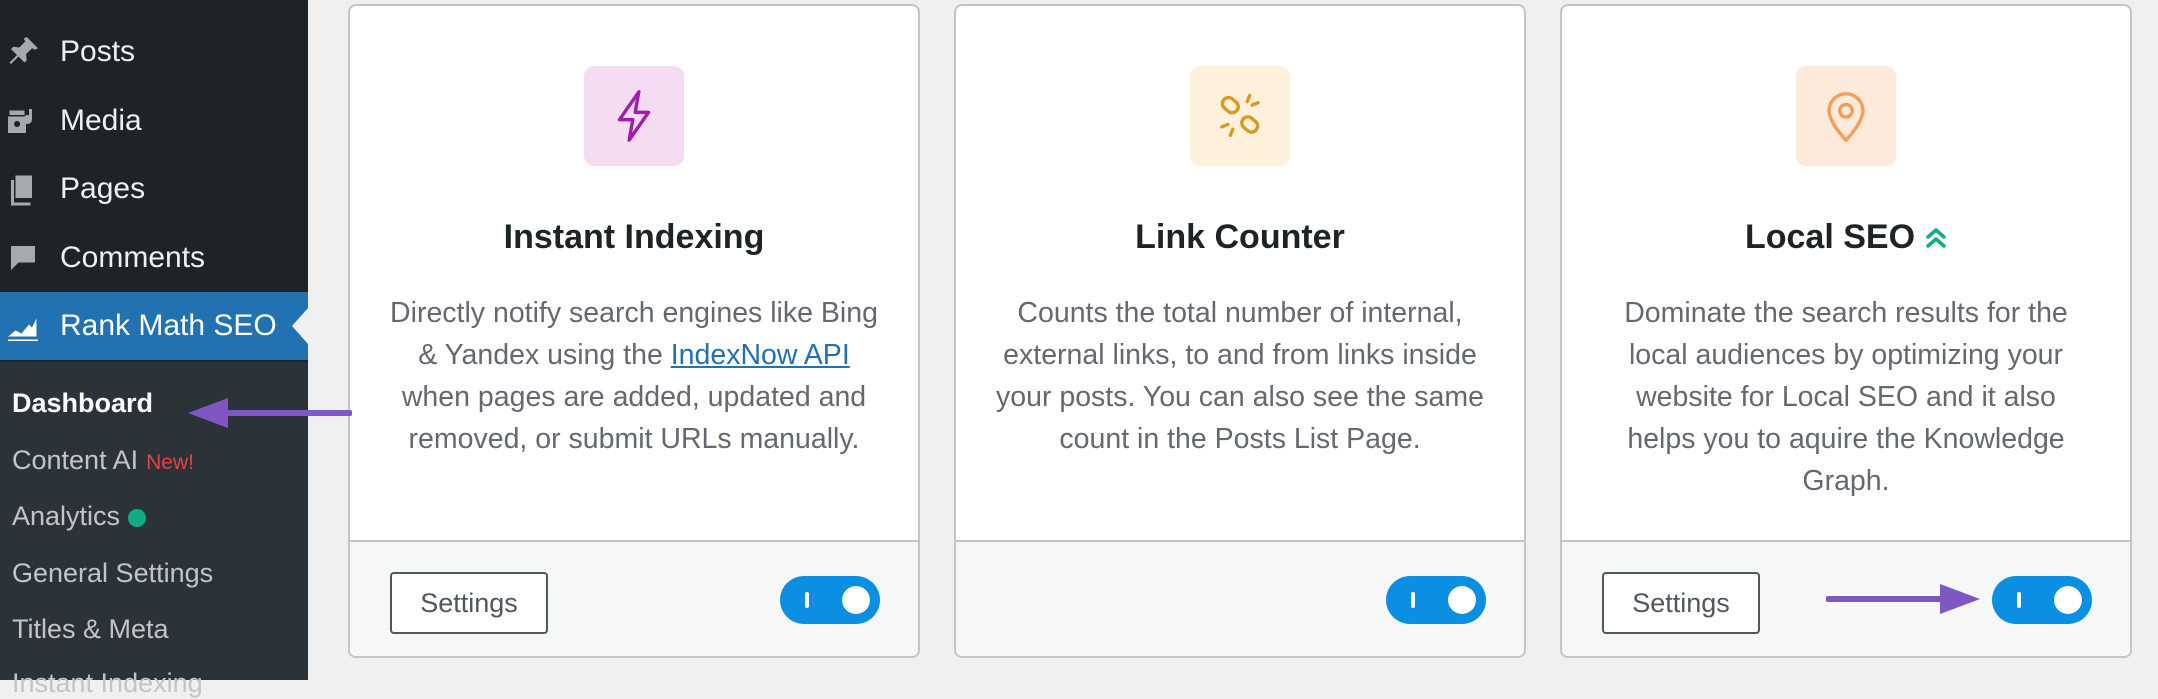 The height and width of the screenshot is (699, 2158). I want to click on module-title-text: Local SEO, so click(1830, 237).